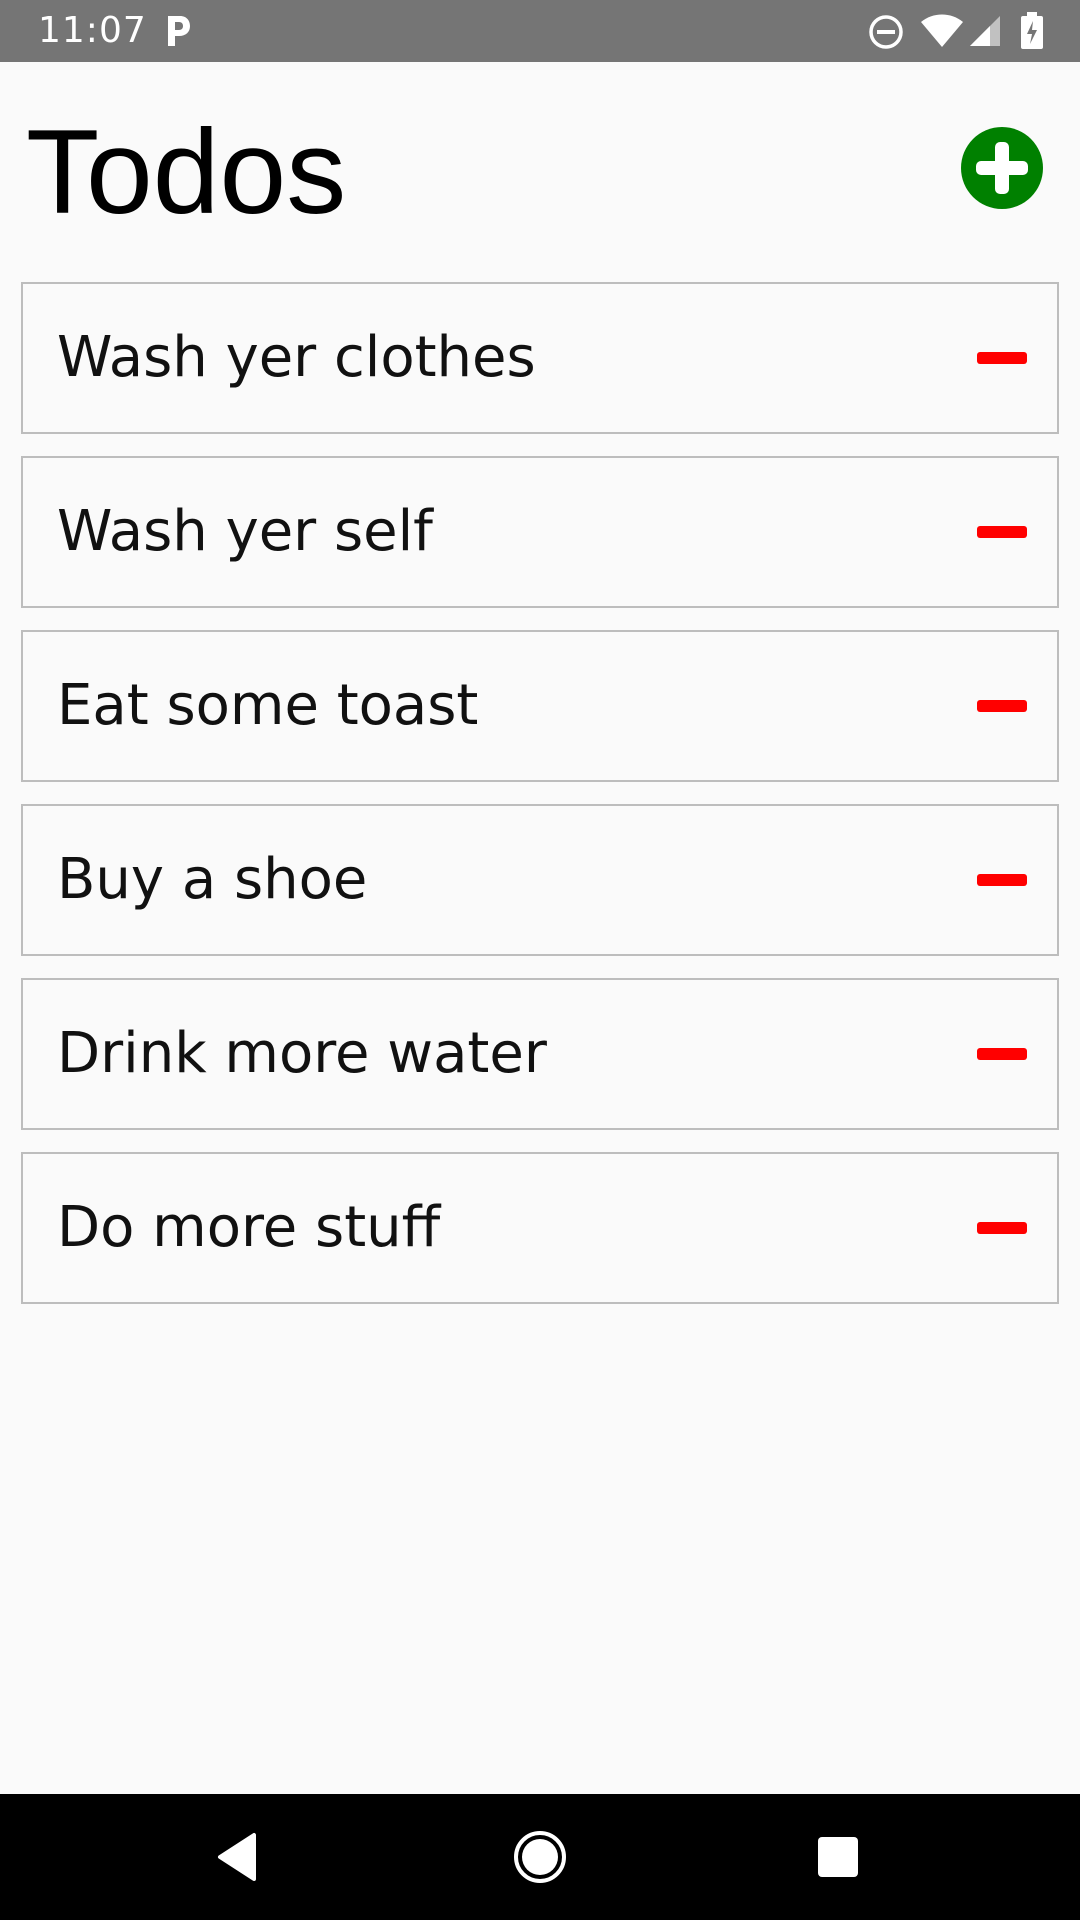 Image resolution: width=1080 pixels, height=1920 pixels. I want to click on add-todo-button, so click(1002, 168).